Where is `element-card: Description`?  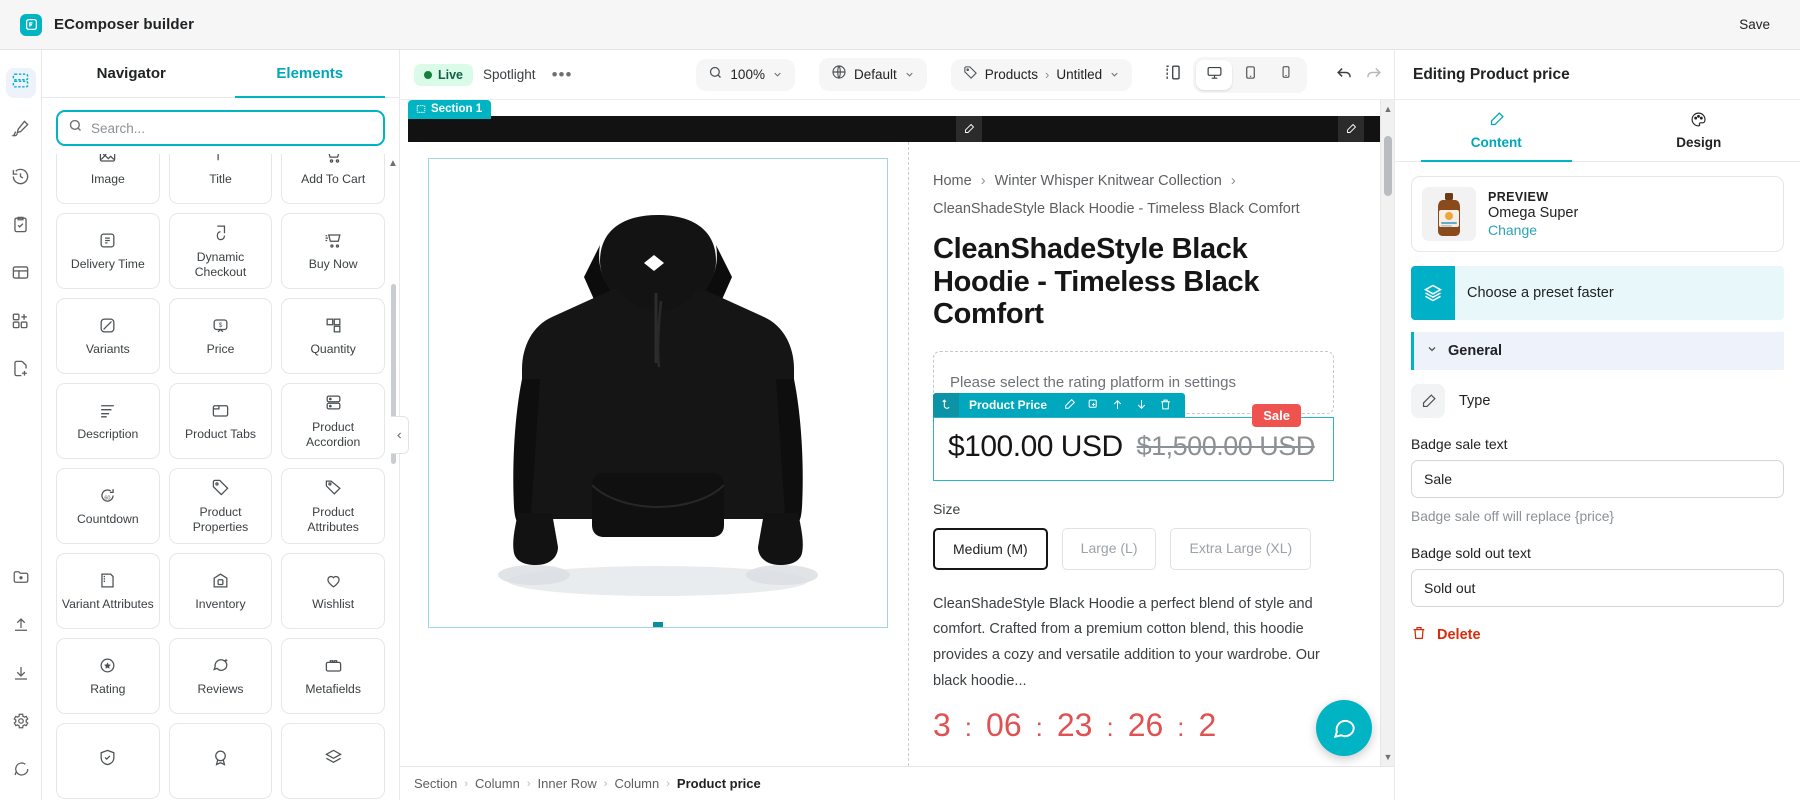 element-card: Description is located at coordinates (108, 421).